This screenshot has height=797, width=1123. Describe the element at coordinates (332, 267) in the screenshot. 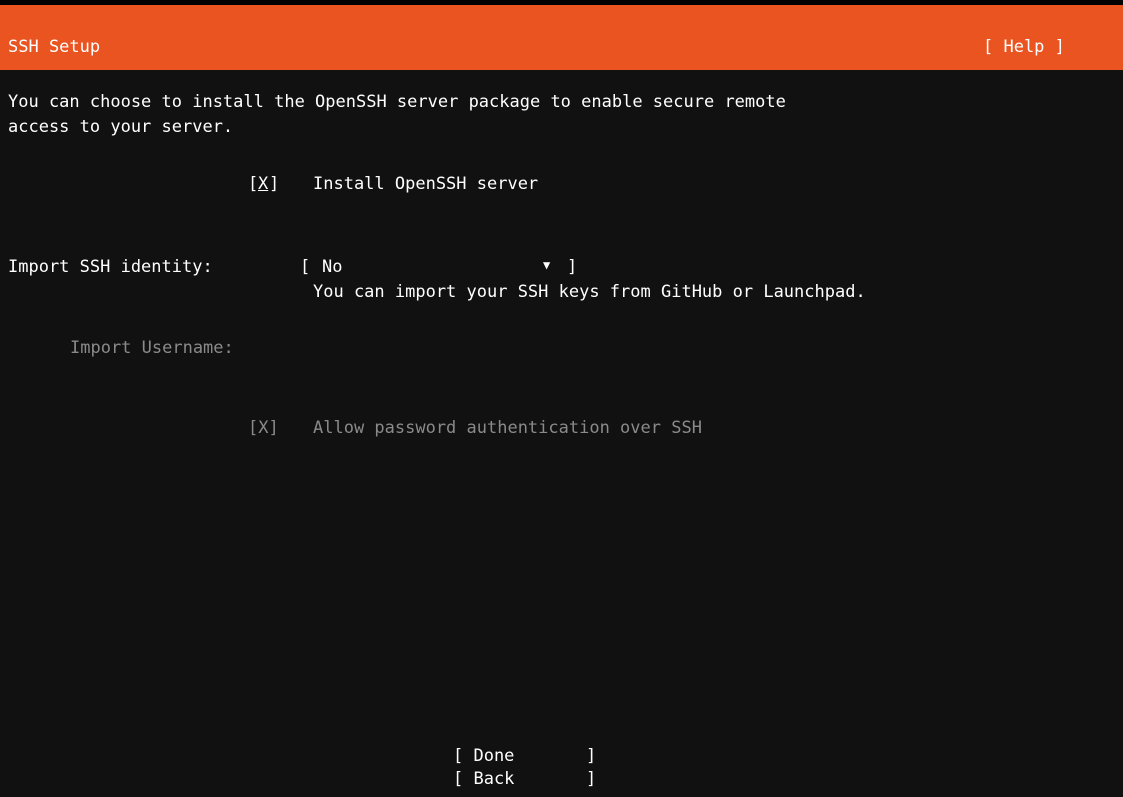

I see `select-value: No` at that location.